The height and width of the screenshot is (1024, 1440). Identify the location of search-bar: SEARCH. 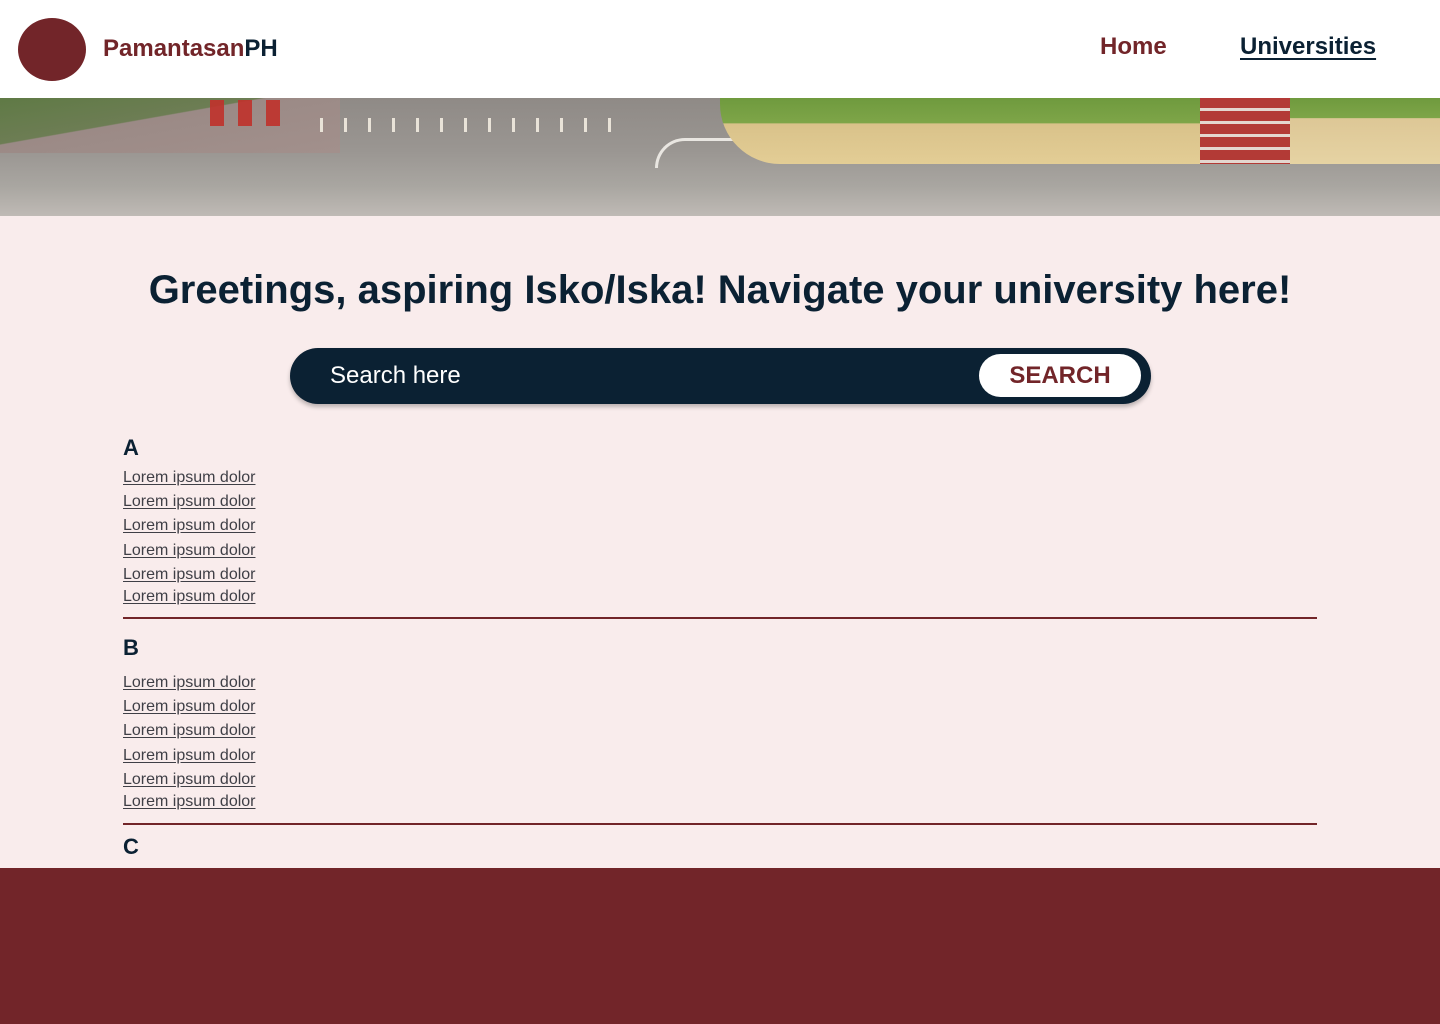
(720, 376).